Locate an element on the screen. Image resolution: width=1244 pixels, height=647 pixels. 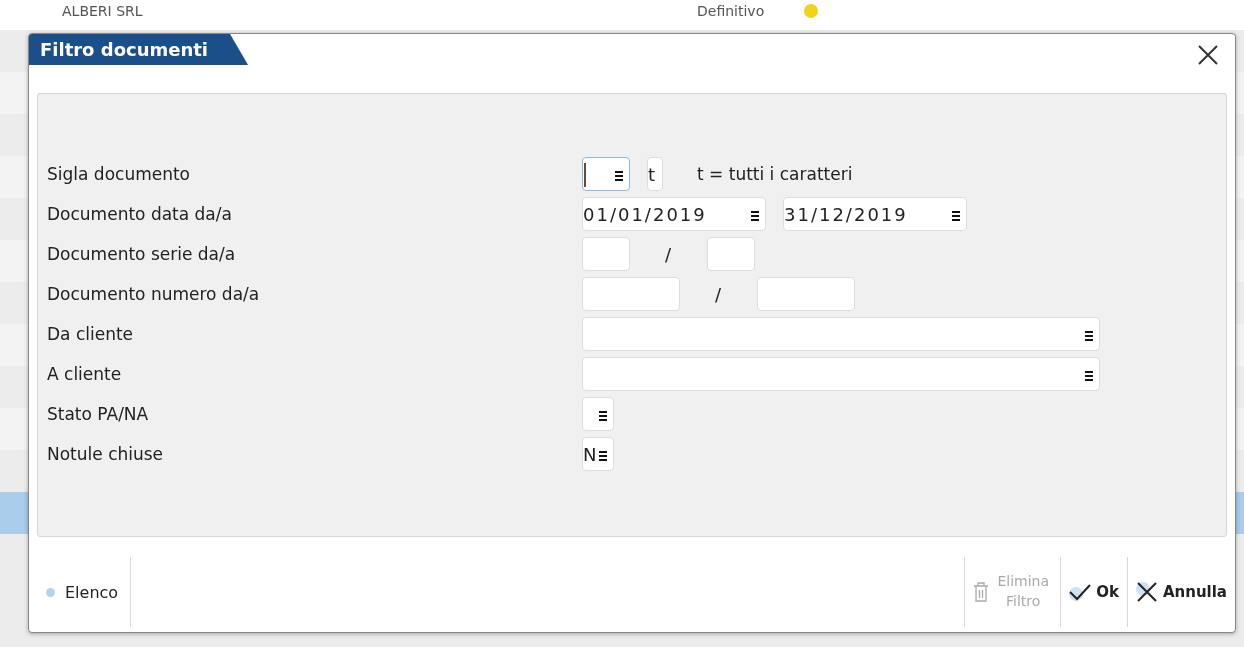
trash-icon is located at coordinates (981, 592).